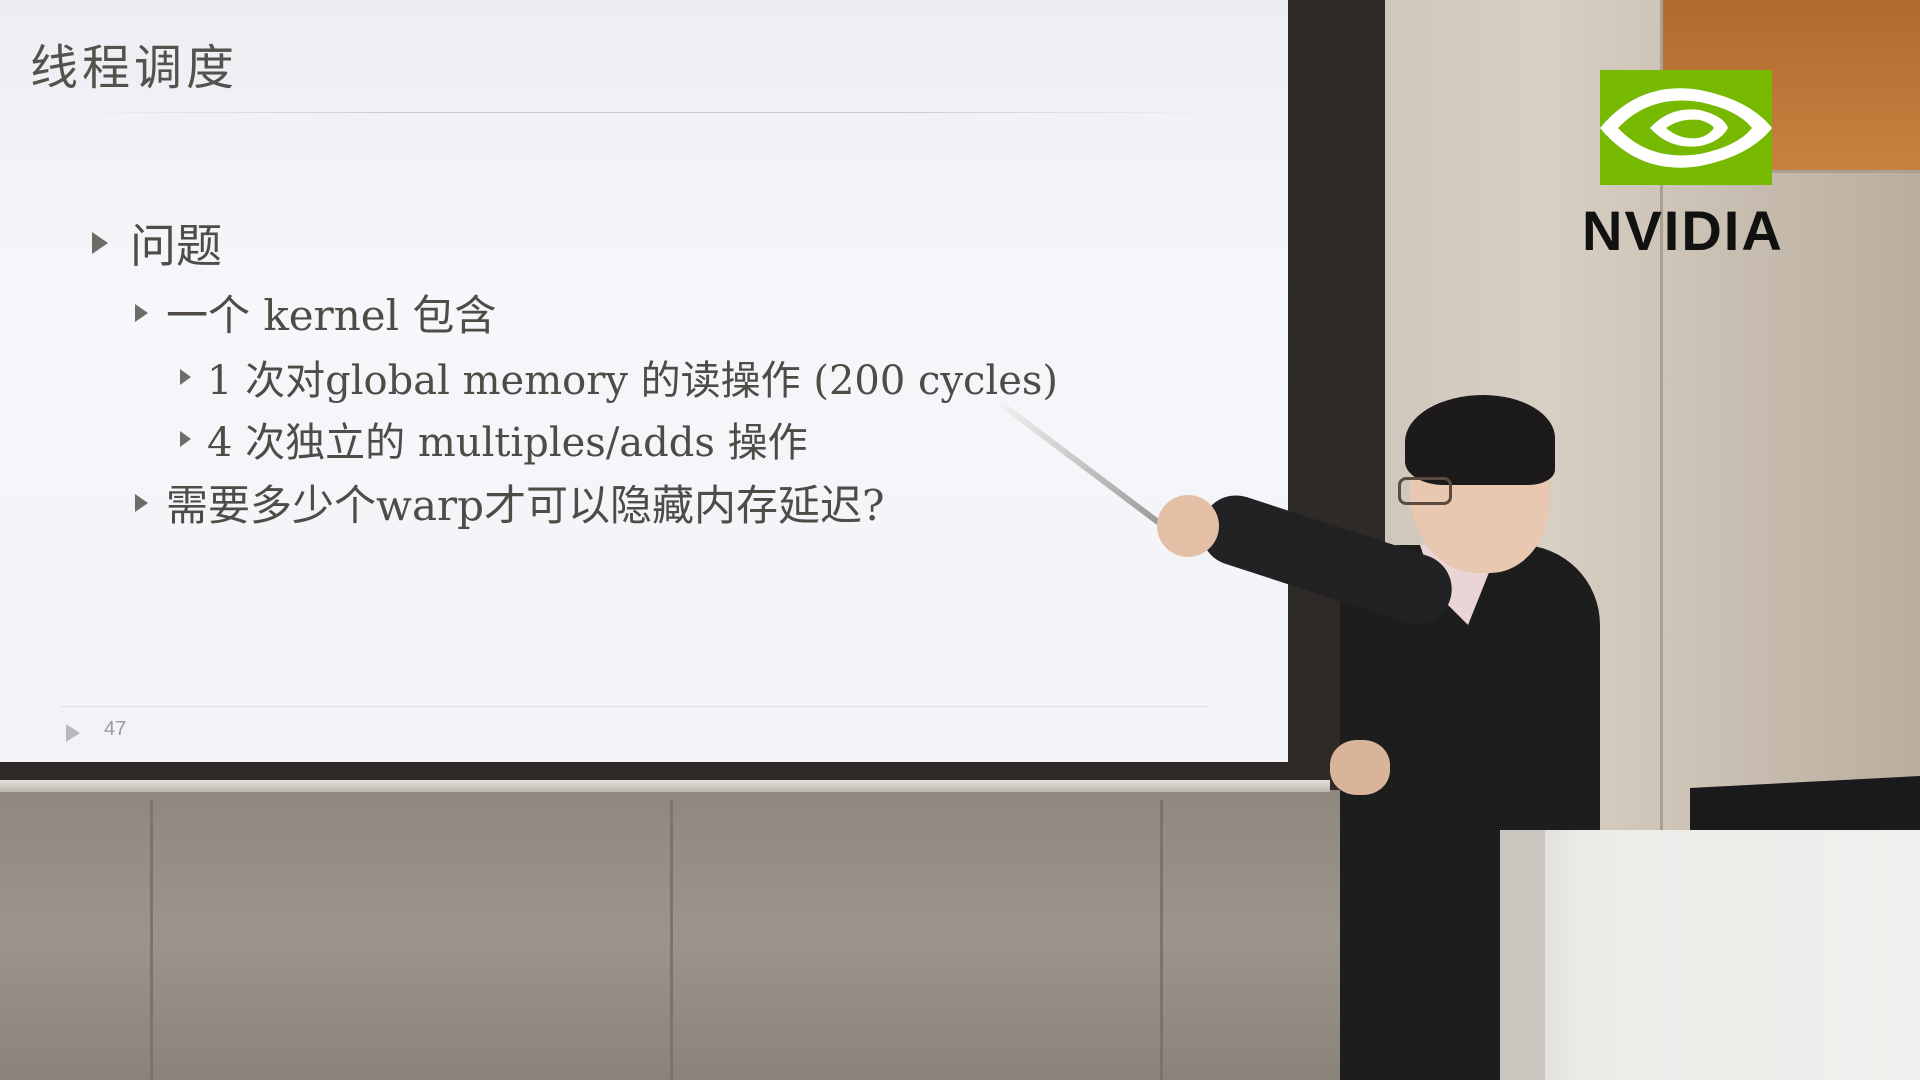  What do you see at coordinates (645, 112) in the screenshot?
I see `title-divider` at bounding box center [645, 112].